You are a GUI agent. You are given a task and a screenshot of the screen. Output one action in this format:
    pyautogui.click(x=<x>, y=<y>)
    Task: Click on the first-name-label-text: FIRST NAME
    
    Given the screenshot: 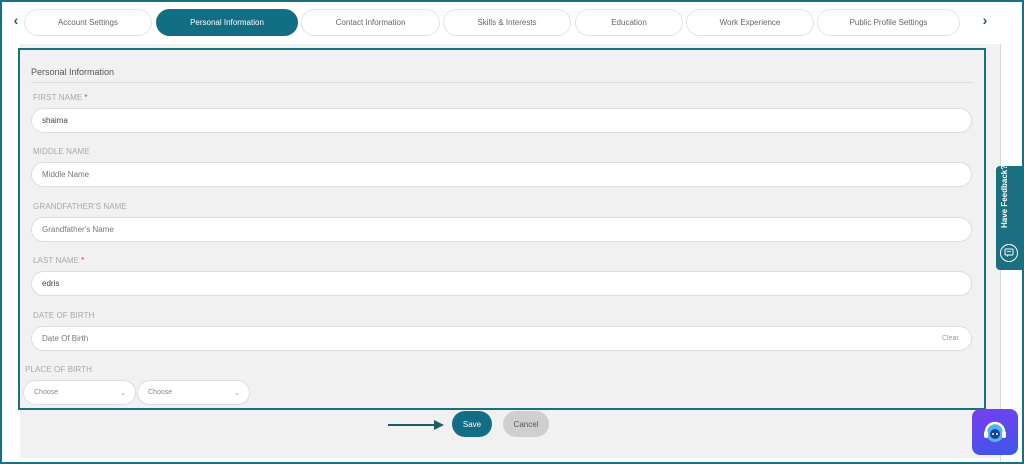 What is the action you would take?
    pyautogui.click(x=58, y=97)
    